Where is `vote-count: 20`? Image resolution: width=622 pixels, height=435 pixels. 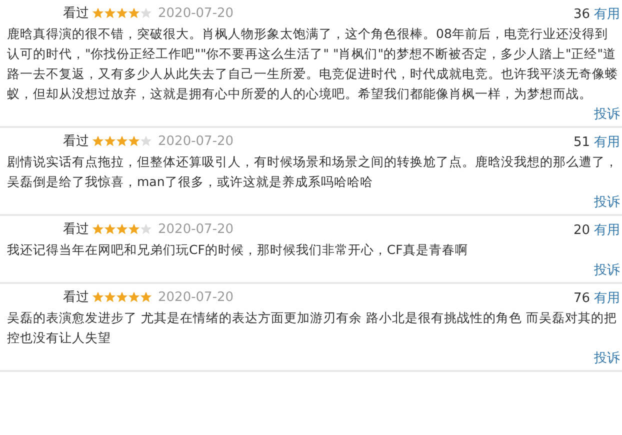
vote-count: 20 is located at coordinates (581, 230).